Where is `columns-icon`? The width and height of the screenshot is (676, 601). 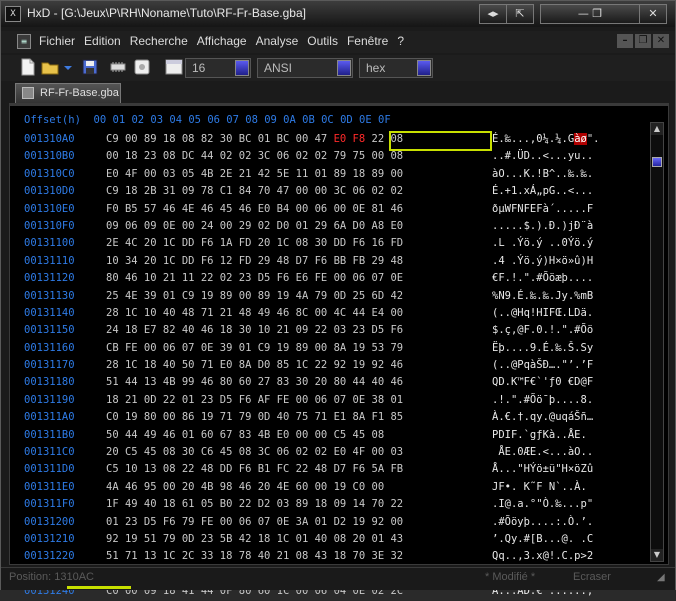
columns-icon is located at coordinates (174, 67).